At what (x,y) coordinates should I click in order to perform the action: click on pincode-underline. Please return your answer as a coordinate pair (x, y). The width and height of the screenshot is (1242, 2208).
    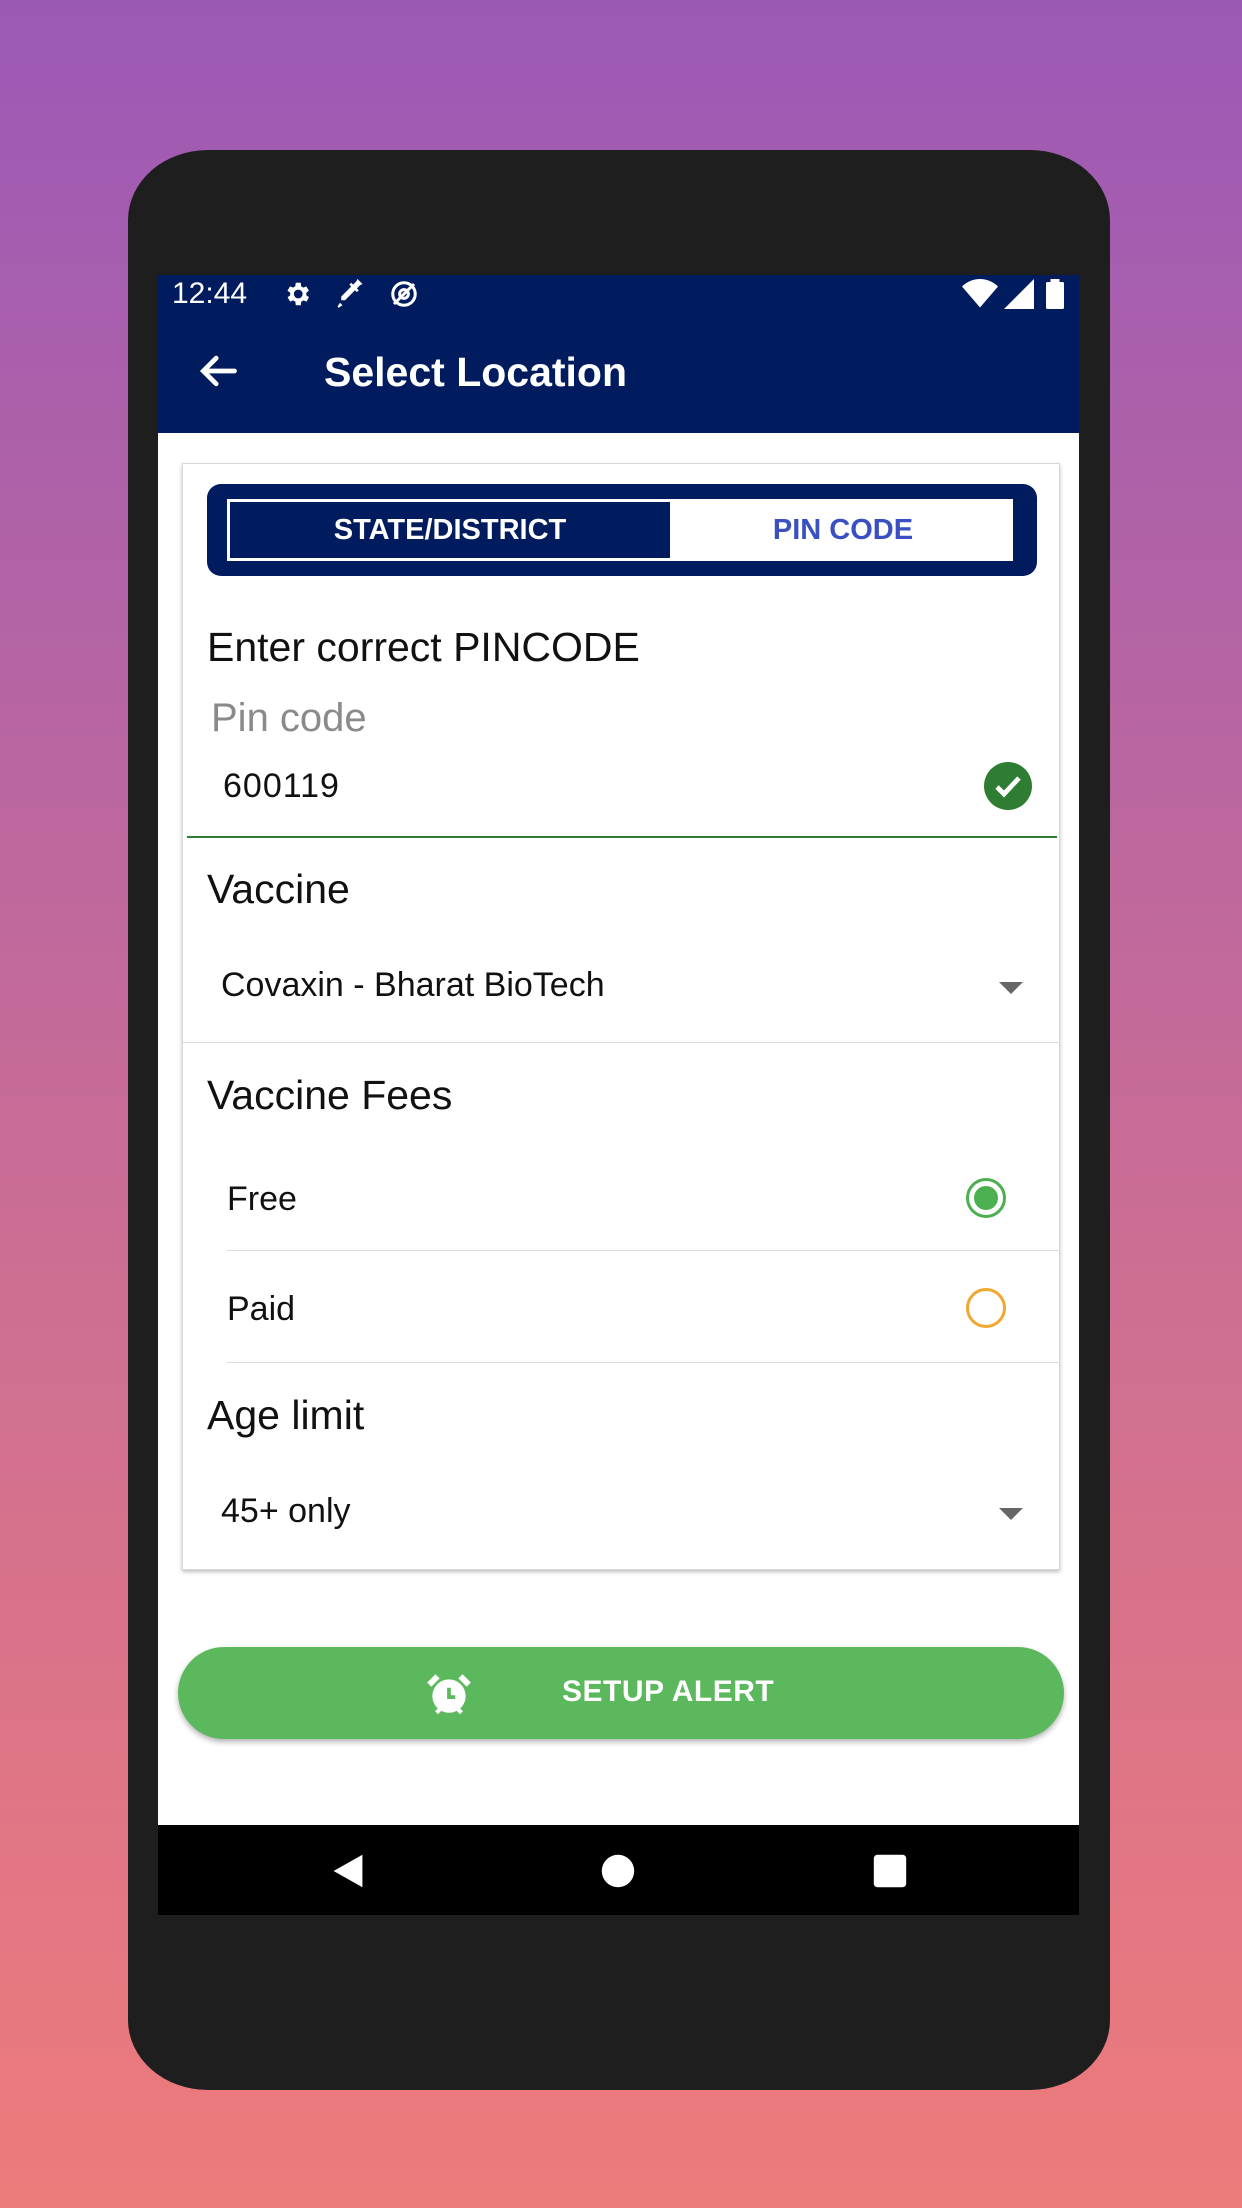
    Looking at the image, I should click on (622, 837).